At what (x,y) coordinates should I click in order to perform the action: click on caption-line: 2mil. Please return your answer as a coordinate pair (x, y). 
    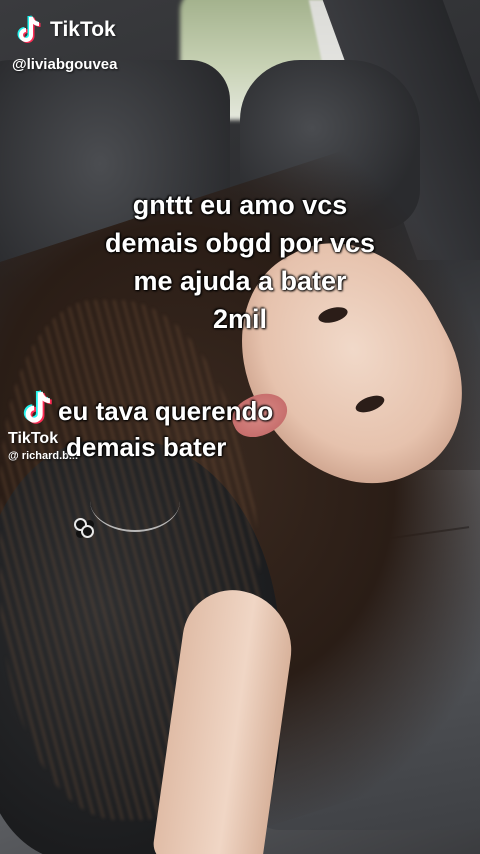
    Looking at the image, I should click on (240, 319).